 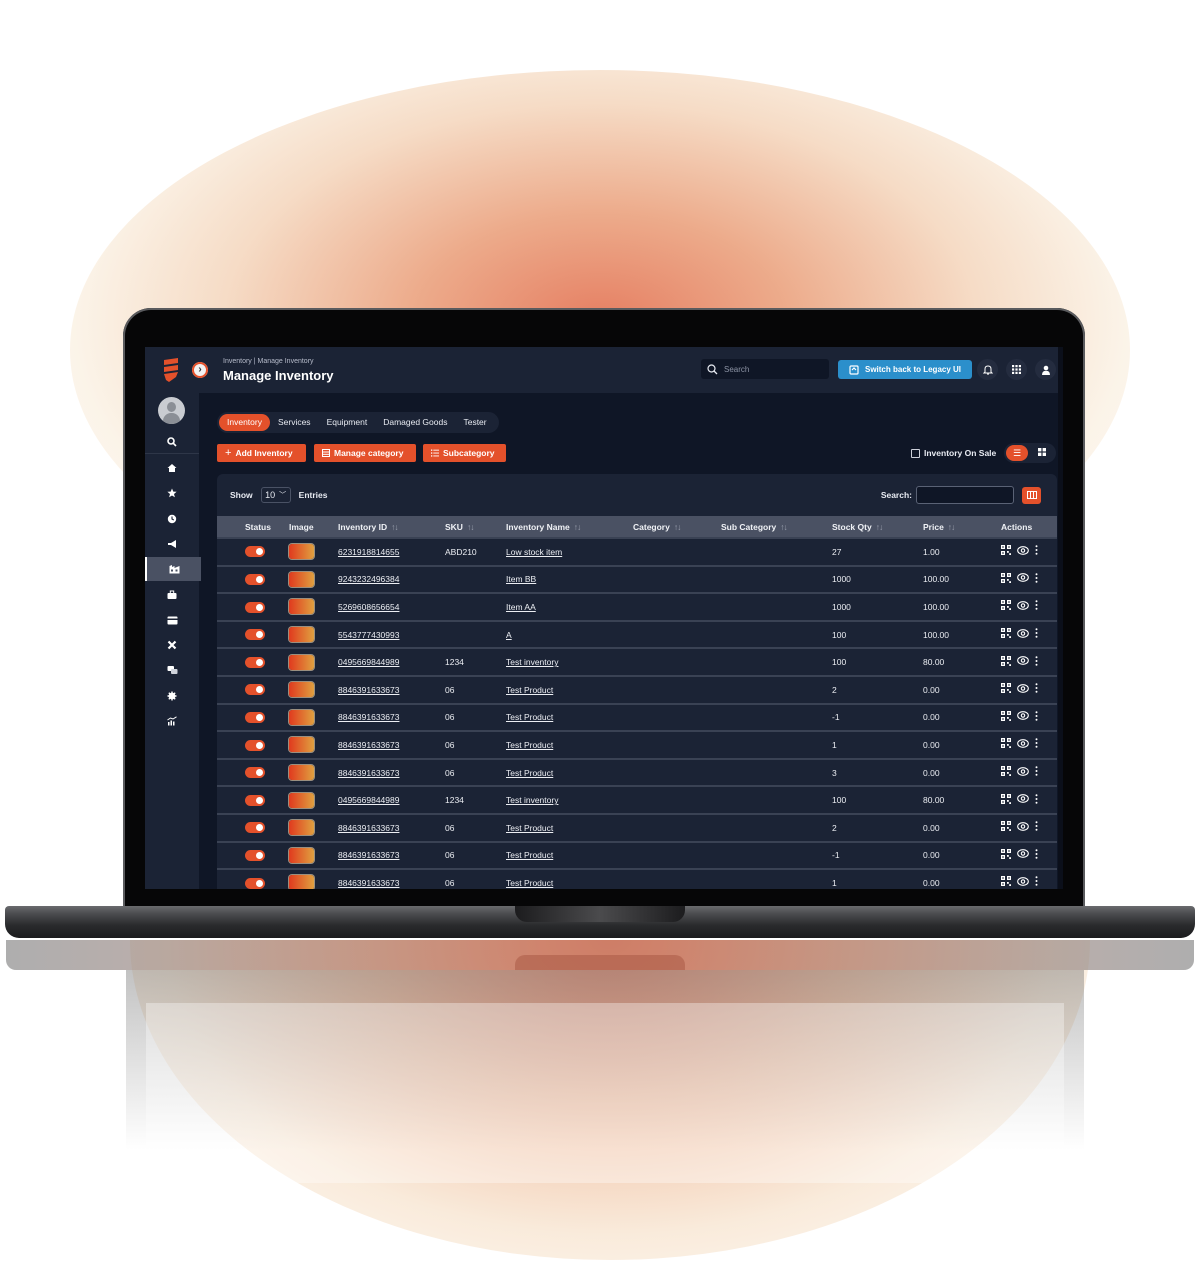 What do you see at coordinates (172, 442) in the screenshot?
I see `sidebar-search-icon` at bounding box center [172, 442].